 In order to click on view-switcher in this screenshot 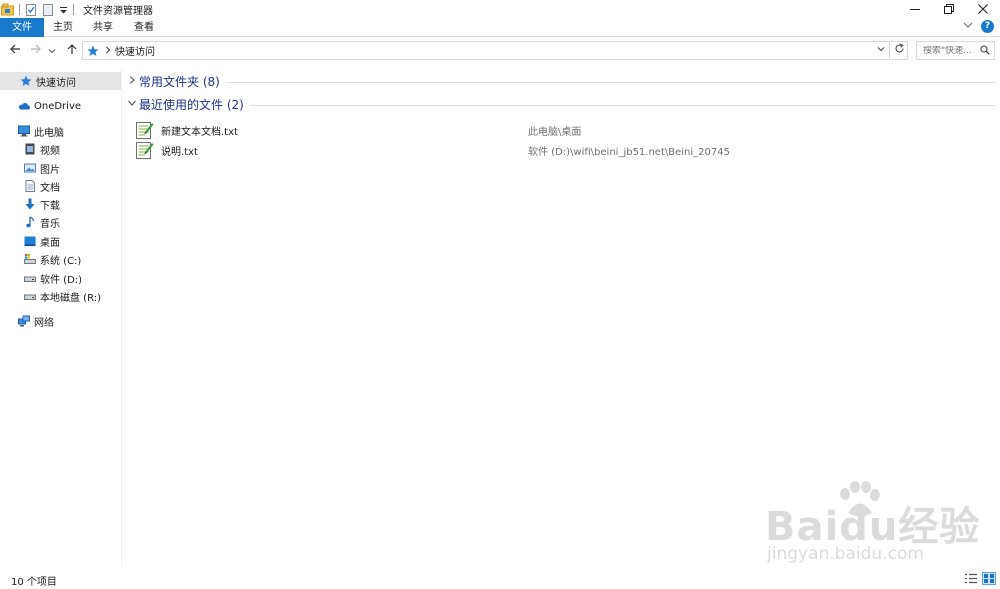, I will do `click(978, 578)`.